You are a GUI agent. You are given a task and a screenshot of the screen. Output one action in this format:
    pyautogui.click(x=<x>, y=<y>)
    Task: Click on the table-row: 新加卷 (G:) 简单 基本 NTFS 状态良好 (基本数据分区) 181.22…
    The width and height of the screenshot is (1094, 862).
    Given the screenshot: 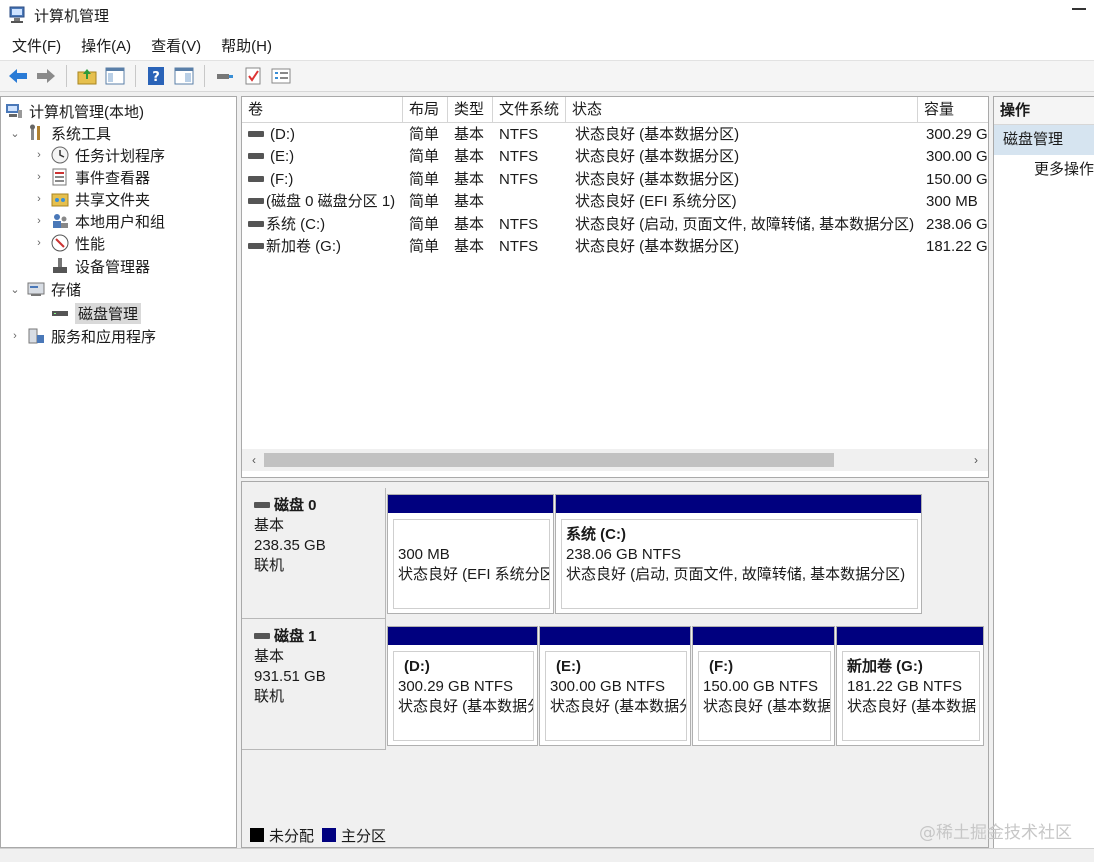 What is the action you would take?
    pyautogui.click(x=615, y=247)
    